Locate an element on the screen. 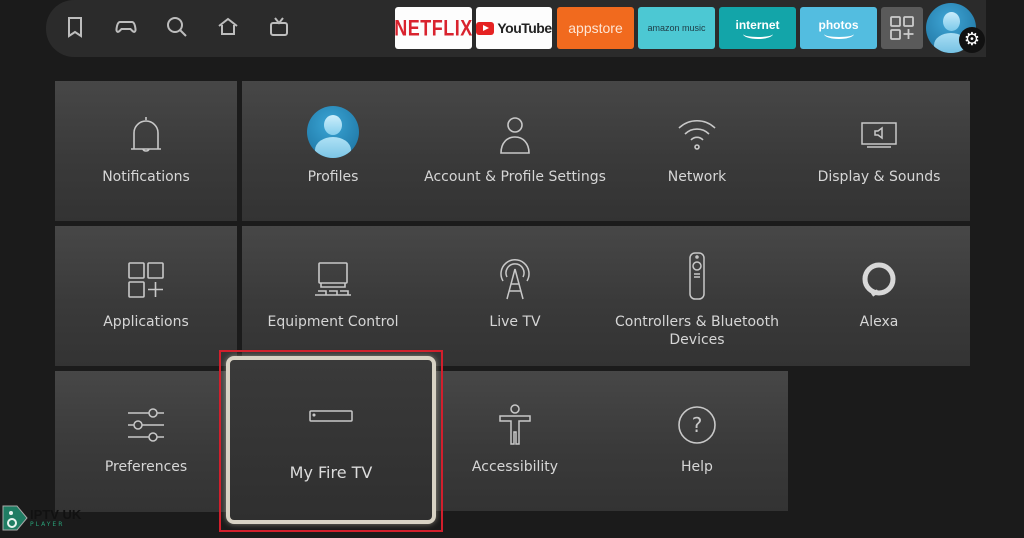 The image size is (1024, 538). tile-controllers-bluetooth: Controllers & Bluetooth Devices is located at coordinates (697, 296).